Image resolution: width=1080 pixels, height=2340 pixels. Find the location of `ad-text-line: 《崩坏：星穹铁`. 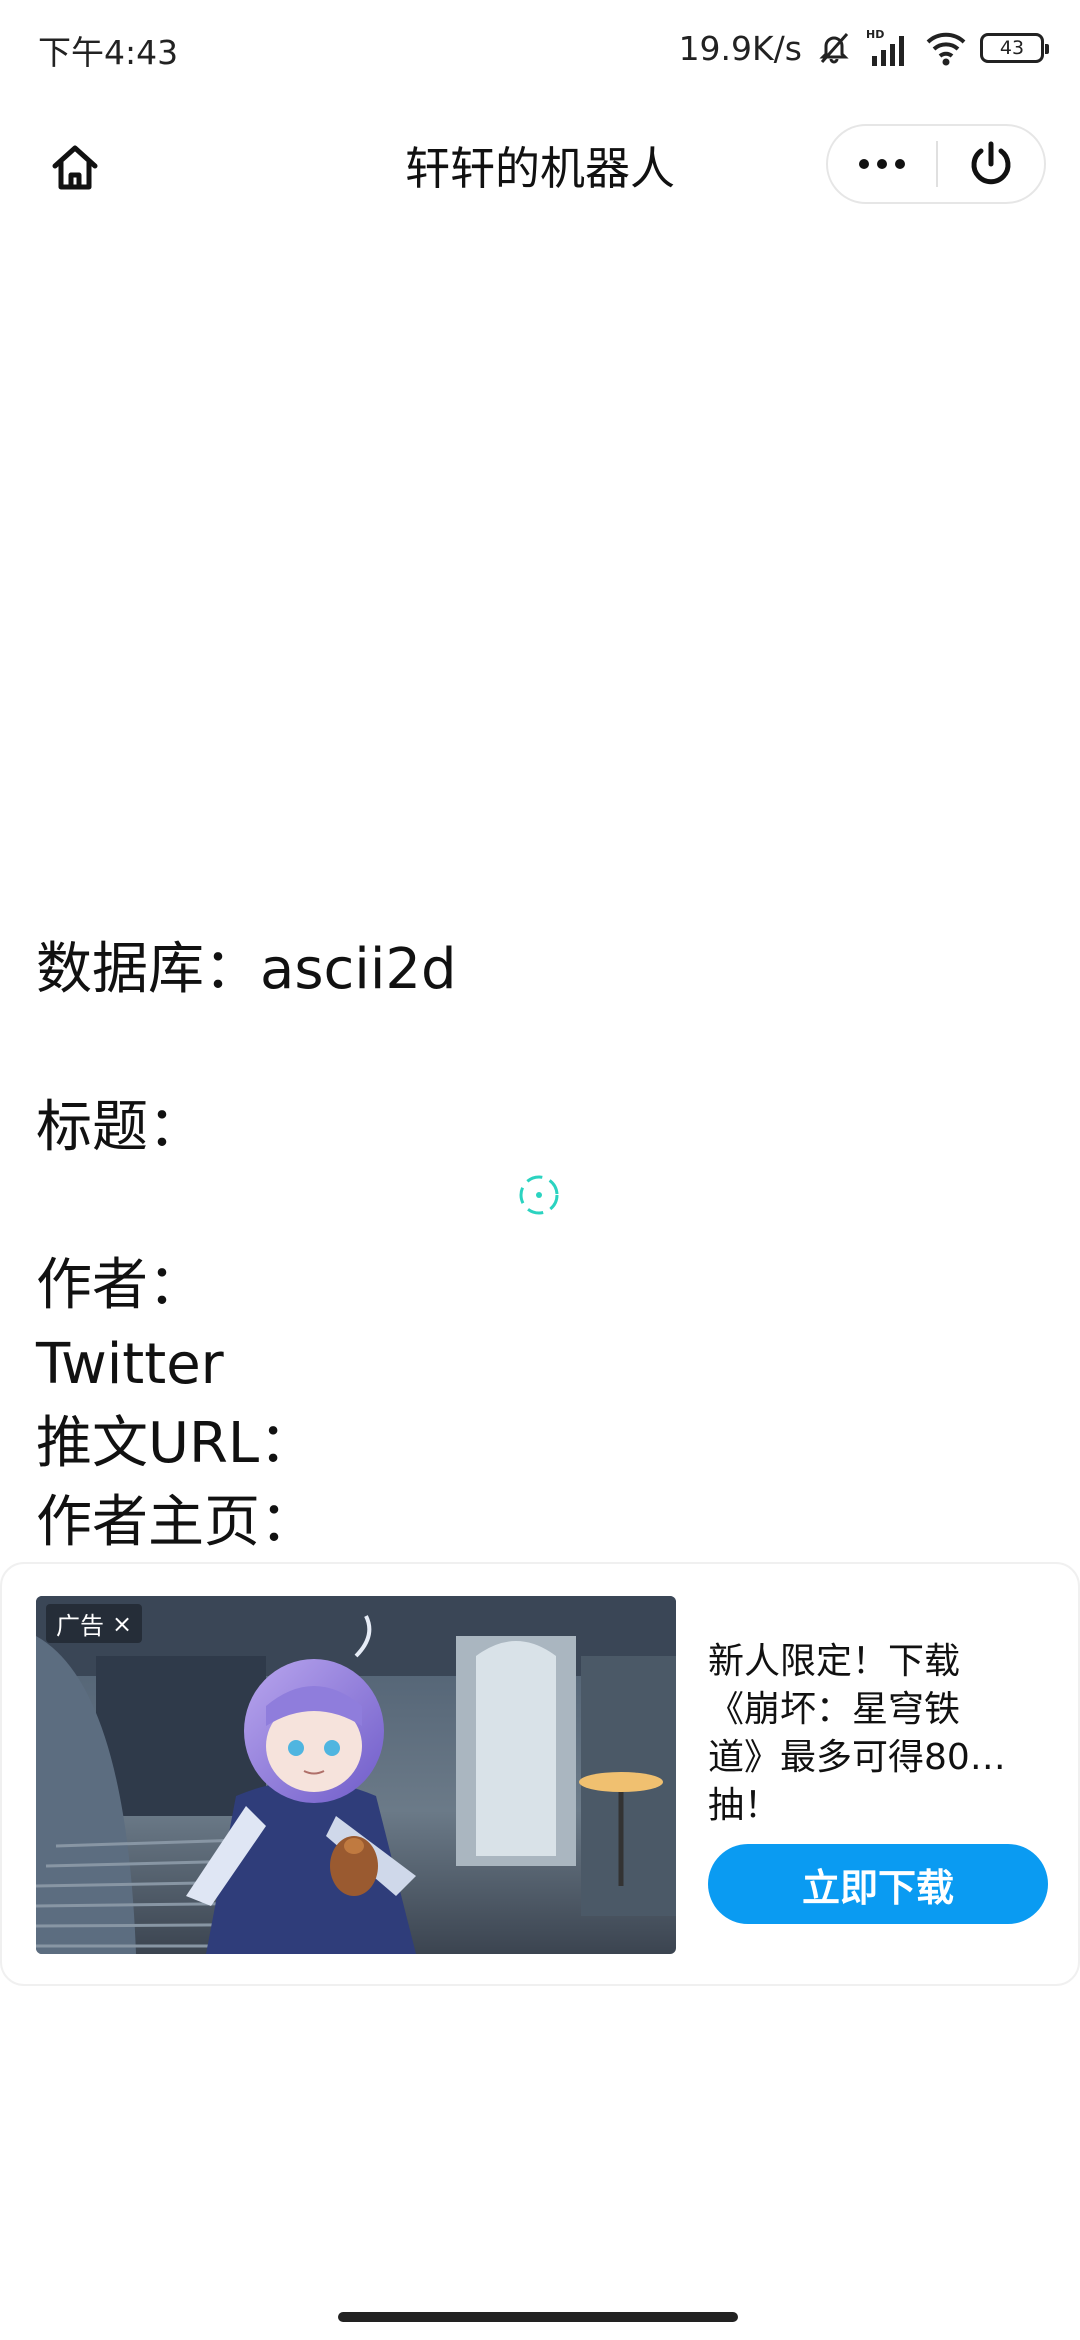

ad-text-line: 《崩坏：星穹铁 is located at coordinates (834, 1709).